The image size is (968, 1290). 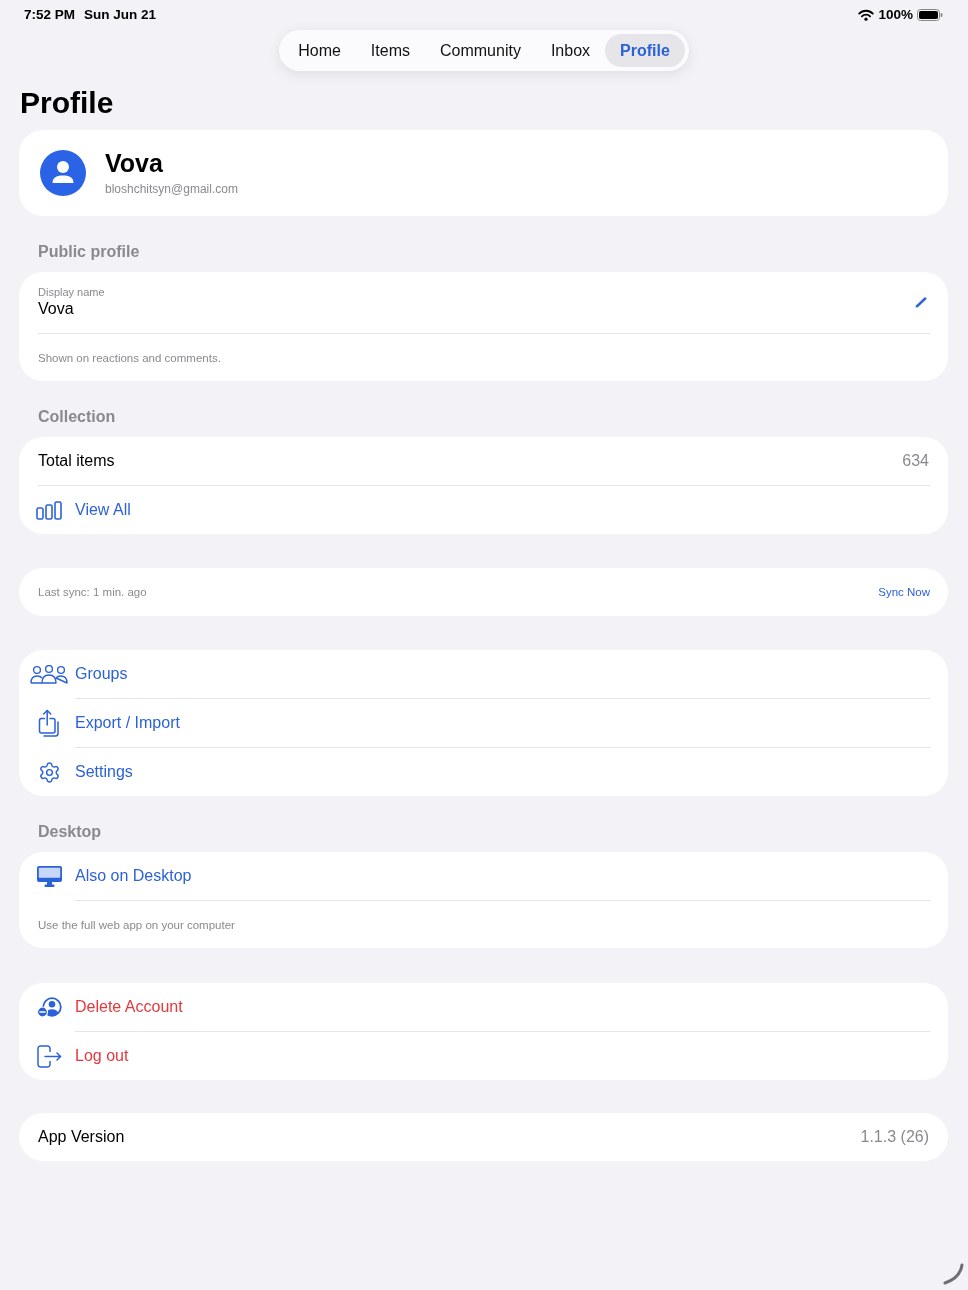 I want to click on tab: Inbox, so click(x=570, y=50).